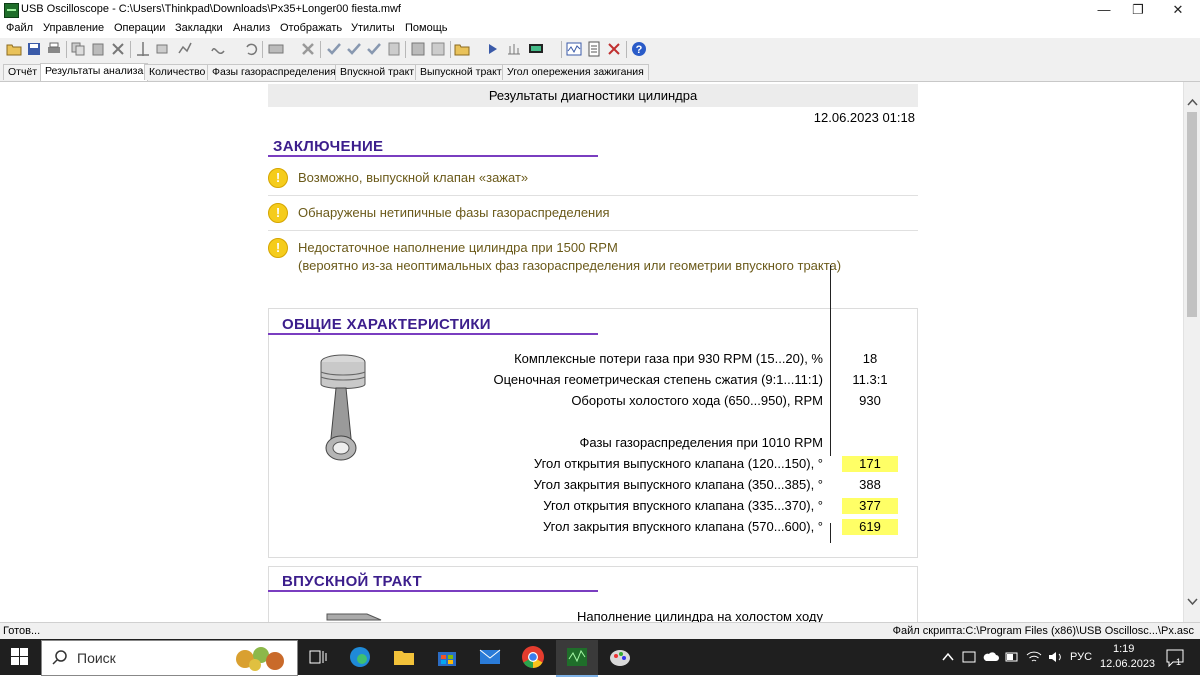  I want to click on notification-count: 1, so click(1179, 662).